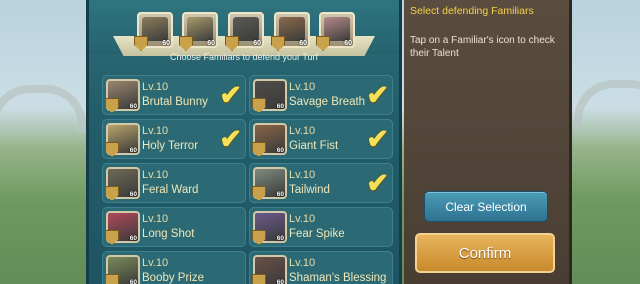 The height and width of the screenshot is (284, 640). Describe the element at coordinates (153, 31) in the screenshot. I see `selected-slot-1: 60` at that location.